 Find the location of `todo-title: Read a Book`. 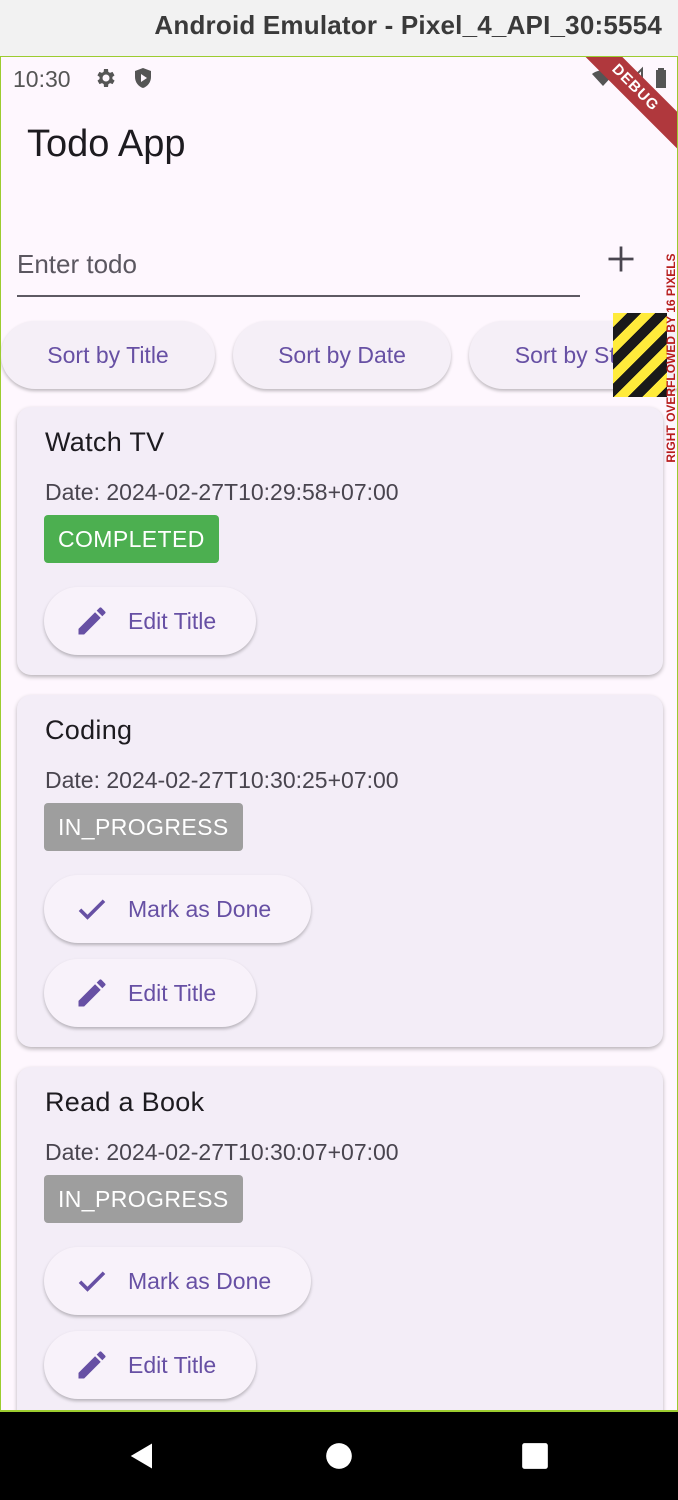

todo-title: Read a Book is located at coordinates (125, 1102).